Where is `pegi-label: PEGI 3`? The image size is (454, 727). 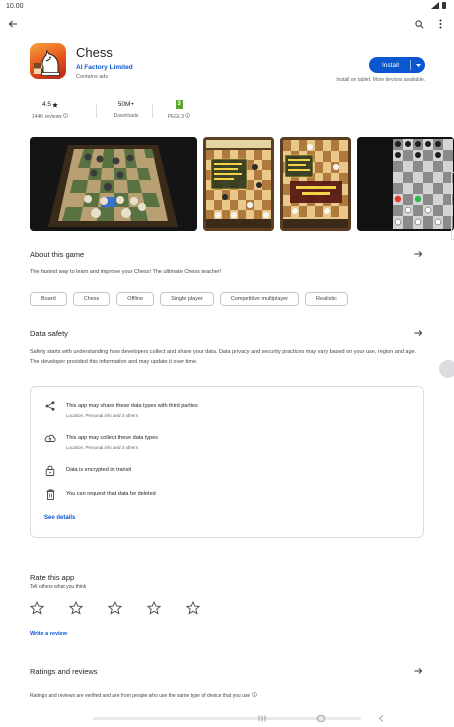 pegi-label: PEGI 3 is located at coordinates (175, 117).